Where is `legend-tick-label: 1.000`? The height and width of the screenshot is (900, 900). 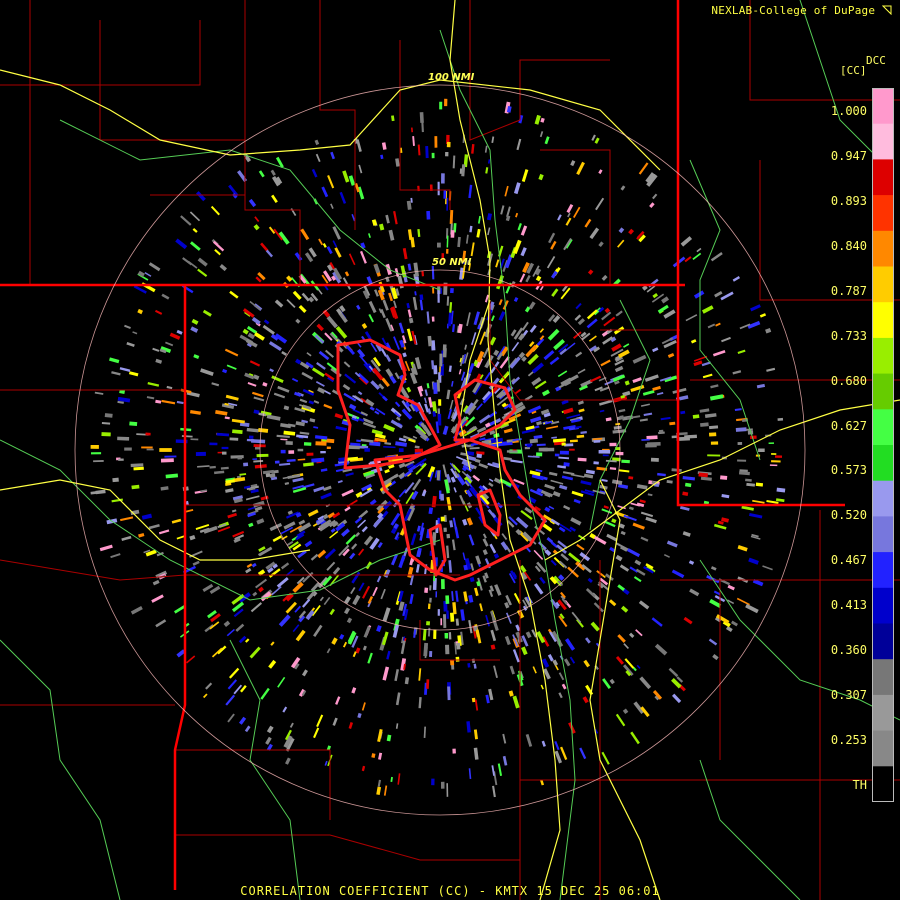 legend-tick-label: 1.000 is located at coordinates (848, 111).